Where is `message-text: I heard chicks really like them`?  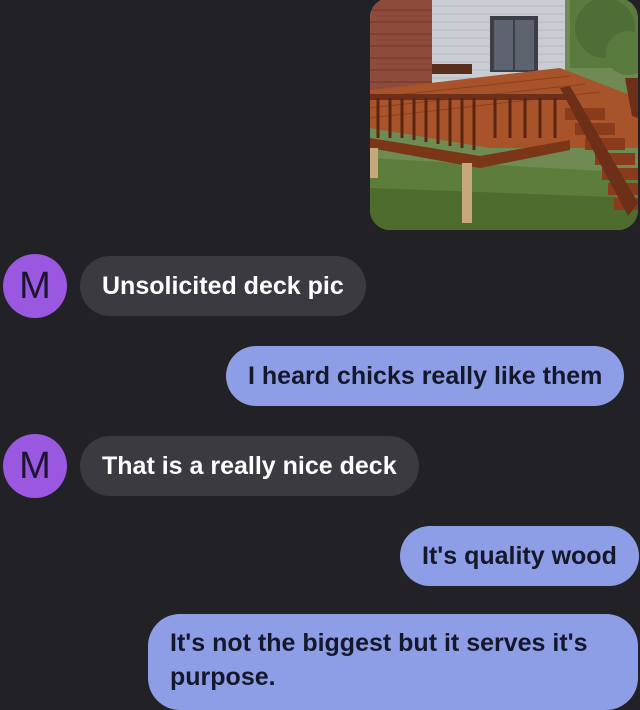
message-text: I heard chicks really like them is located at coordinates (425, 376).